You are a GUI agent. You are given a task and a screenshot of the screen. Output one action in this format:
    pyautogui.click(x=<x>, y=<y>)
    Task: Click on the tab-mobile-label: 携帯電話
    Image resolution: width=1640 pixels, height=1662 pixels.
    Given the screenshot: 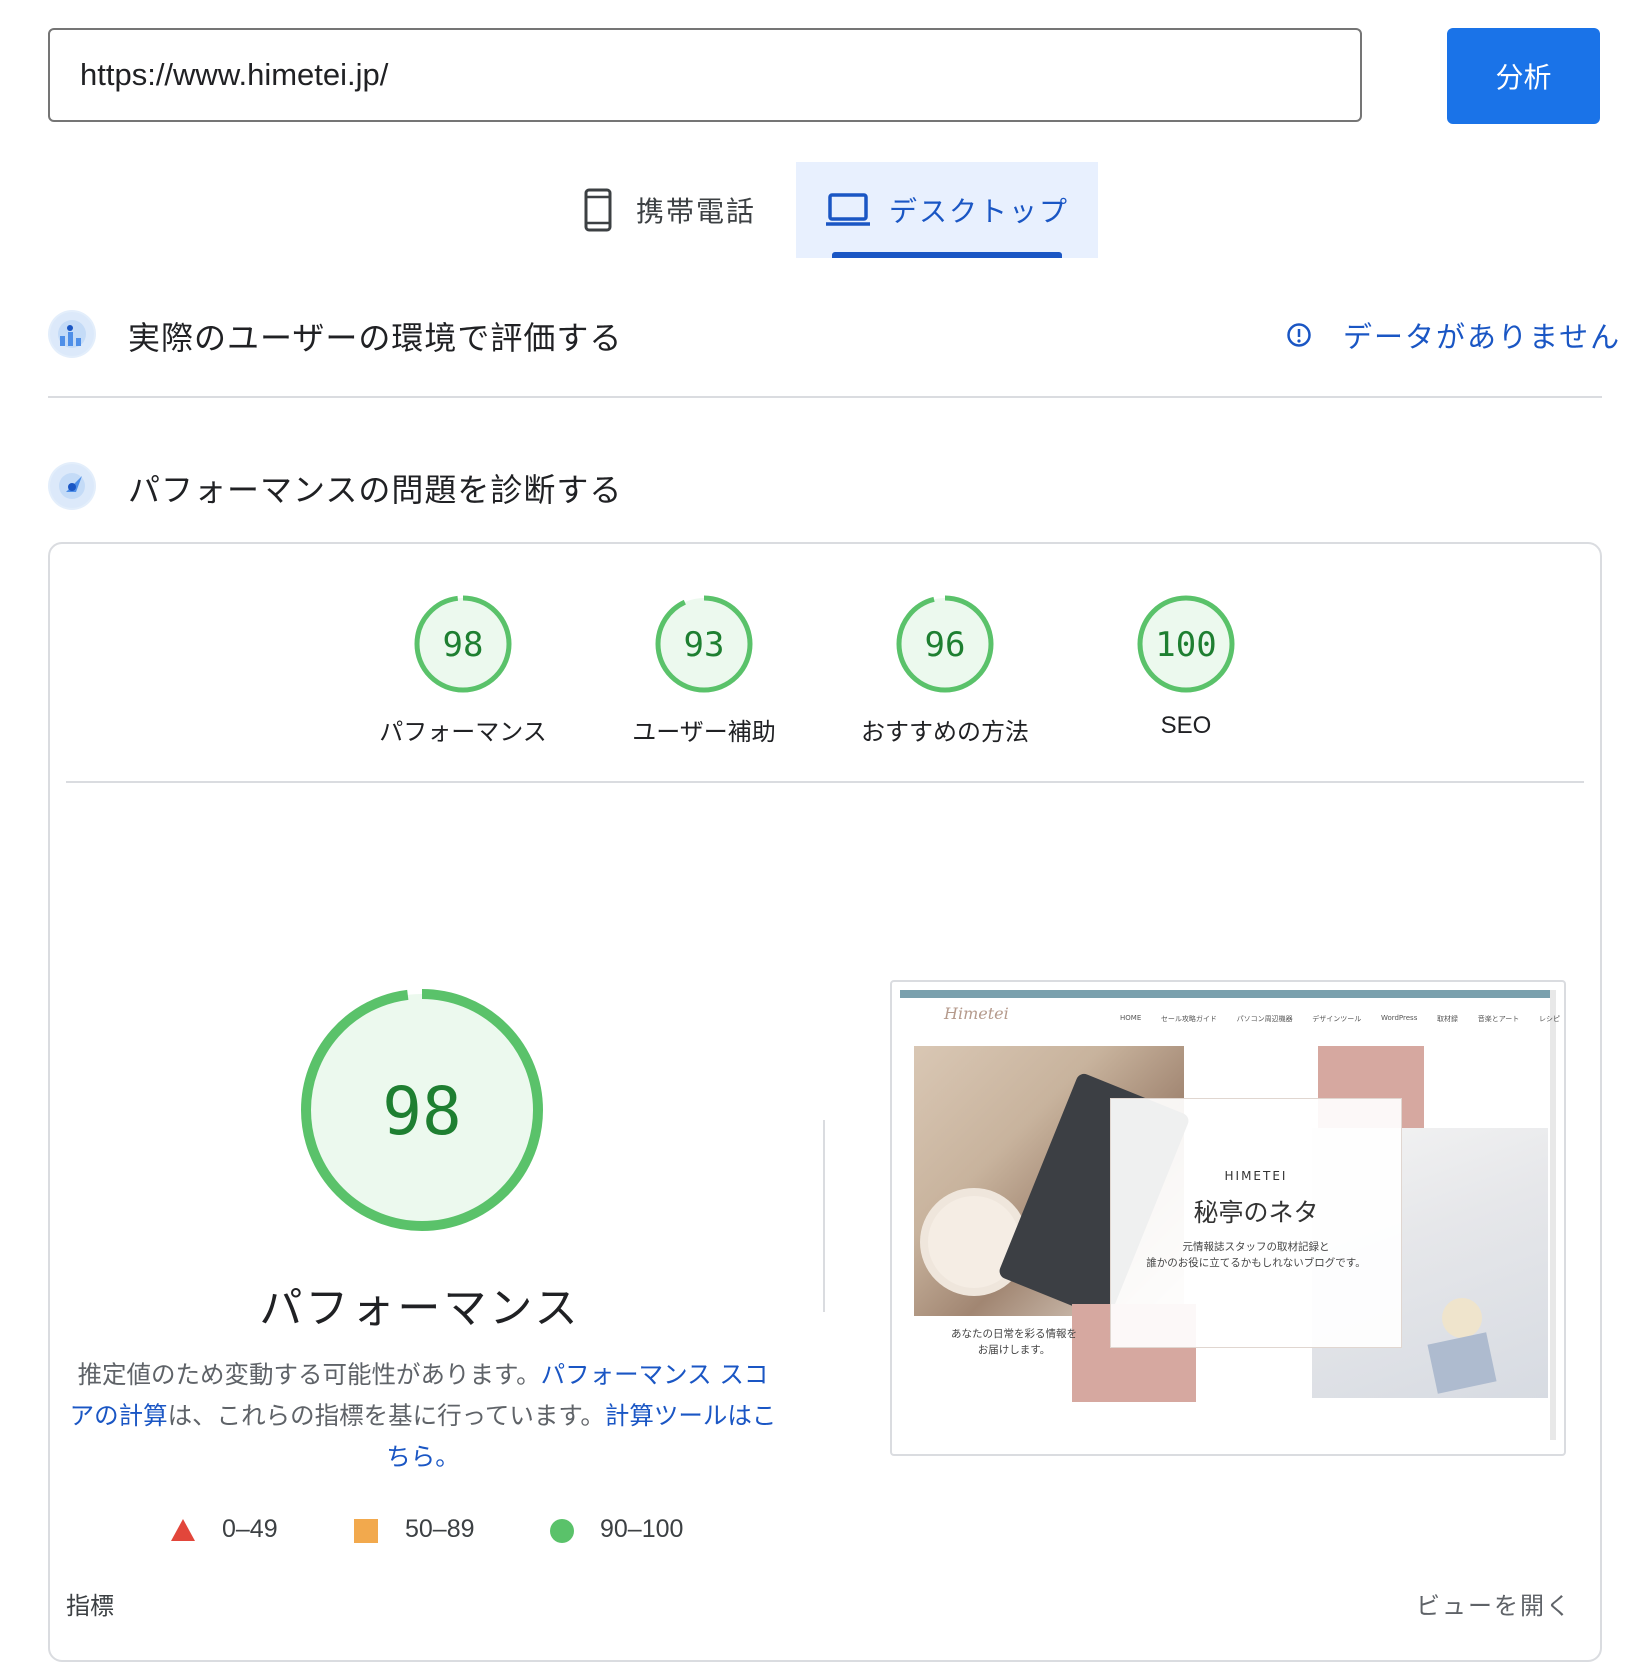 What is the action you would take?
    pyautogui.click(x=696, y=211)
    